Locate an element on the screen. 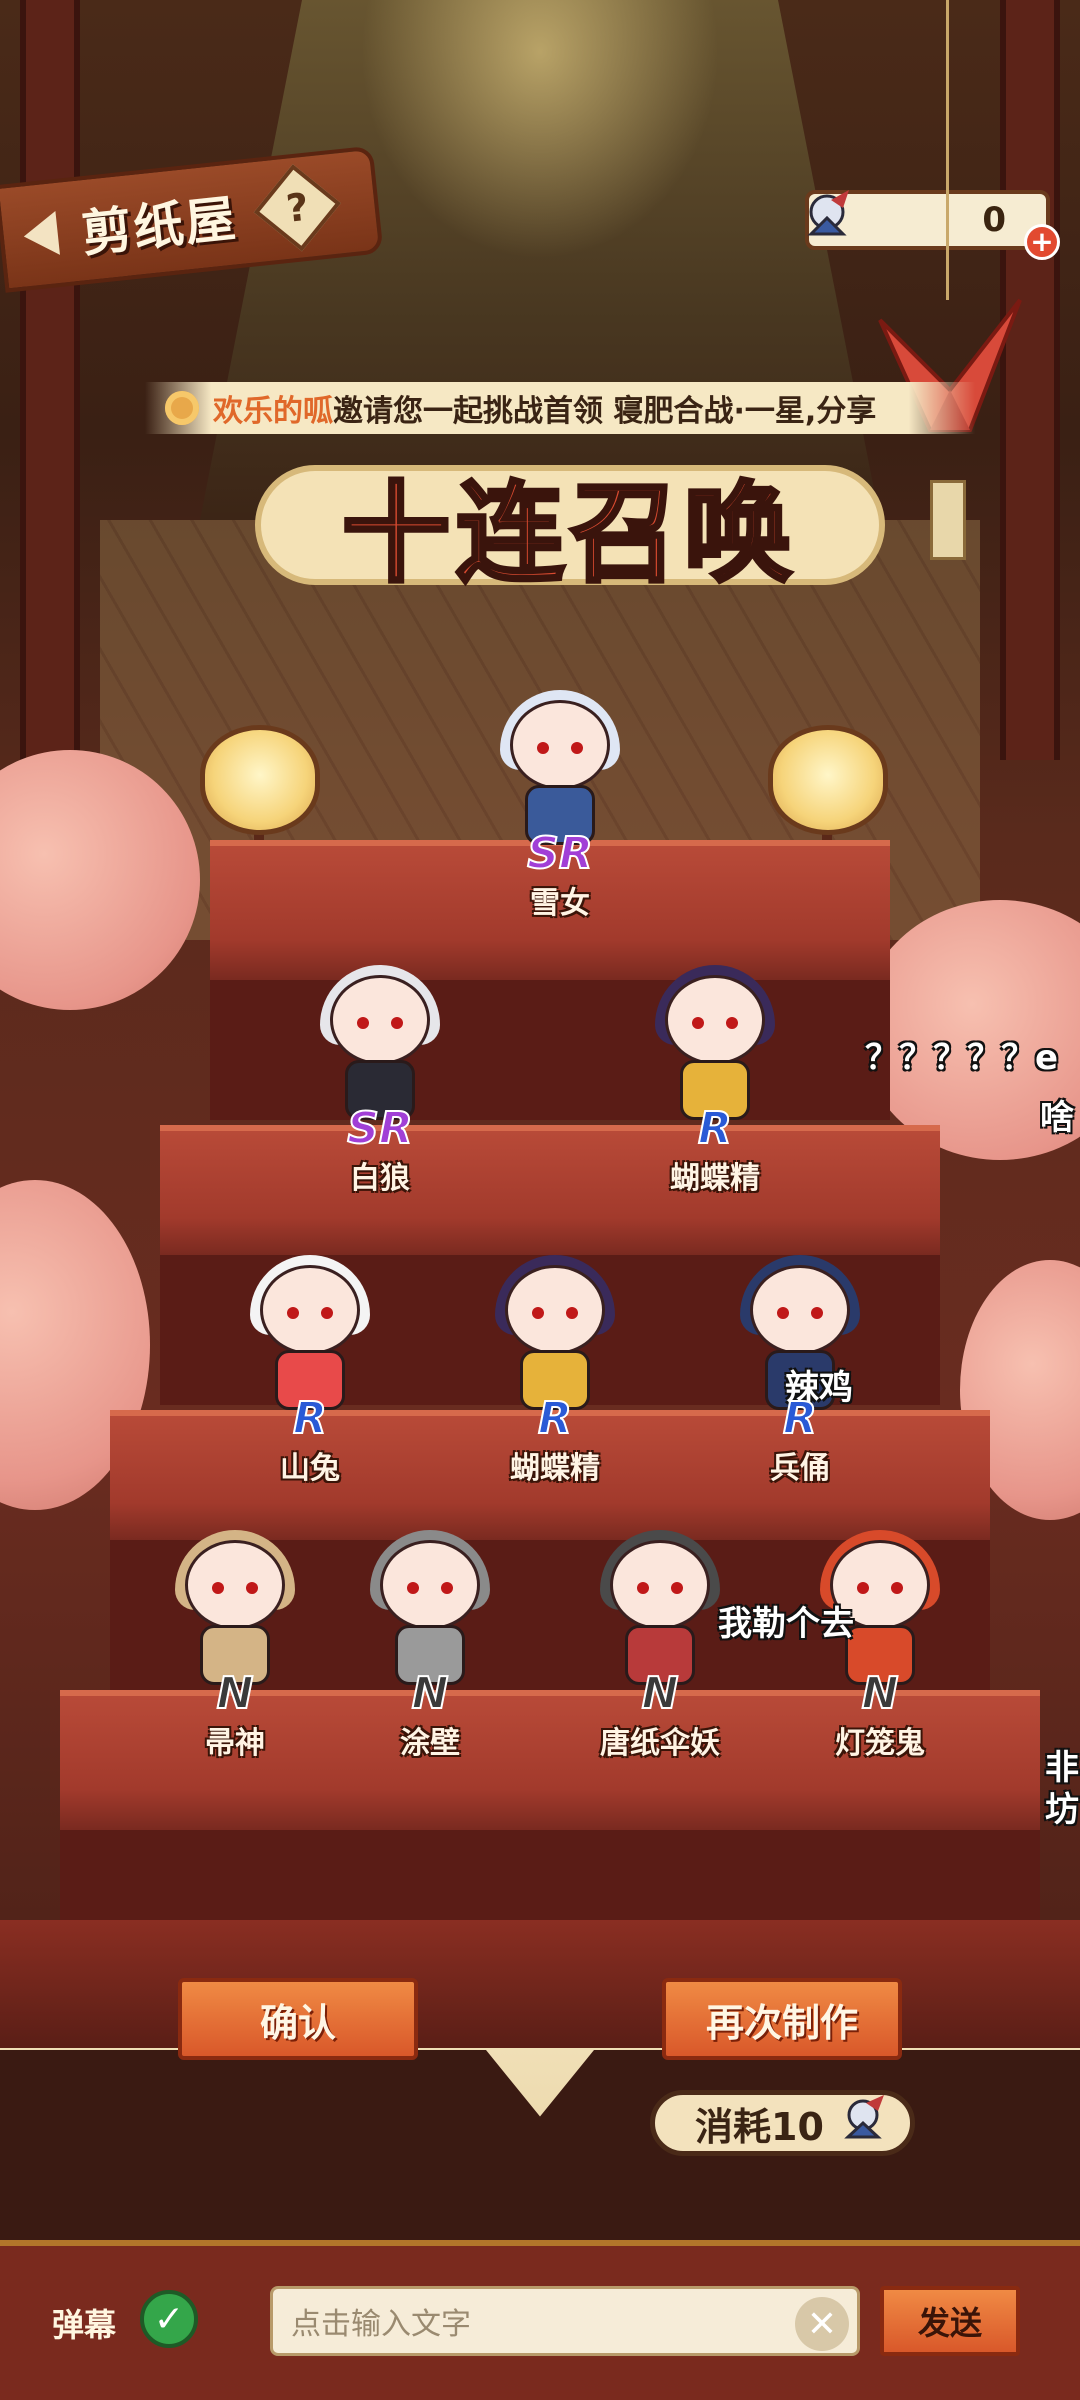 The width and height of the screenshot is (1080, 2400). question-icon: ? is located at coordinates (297, 207).